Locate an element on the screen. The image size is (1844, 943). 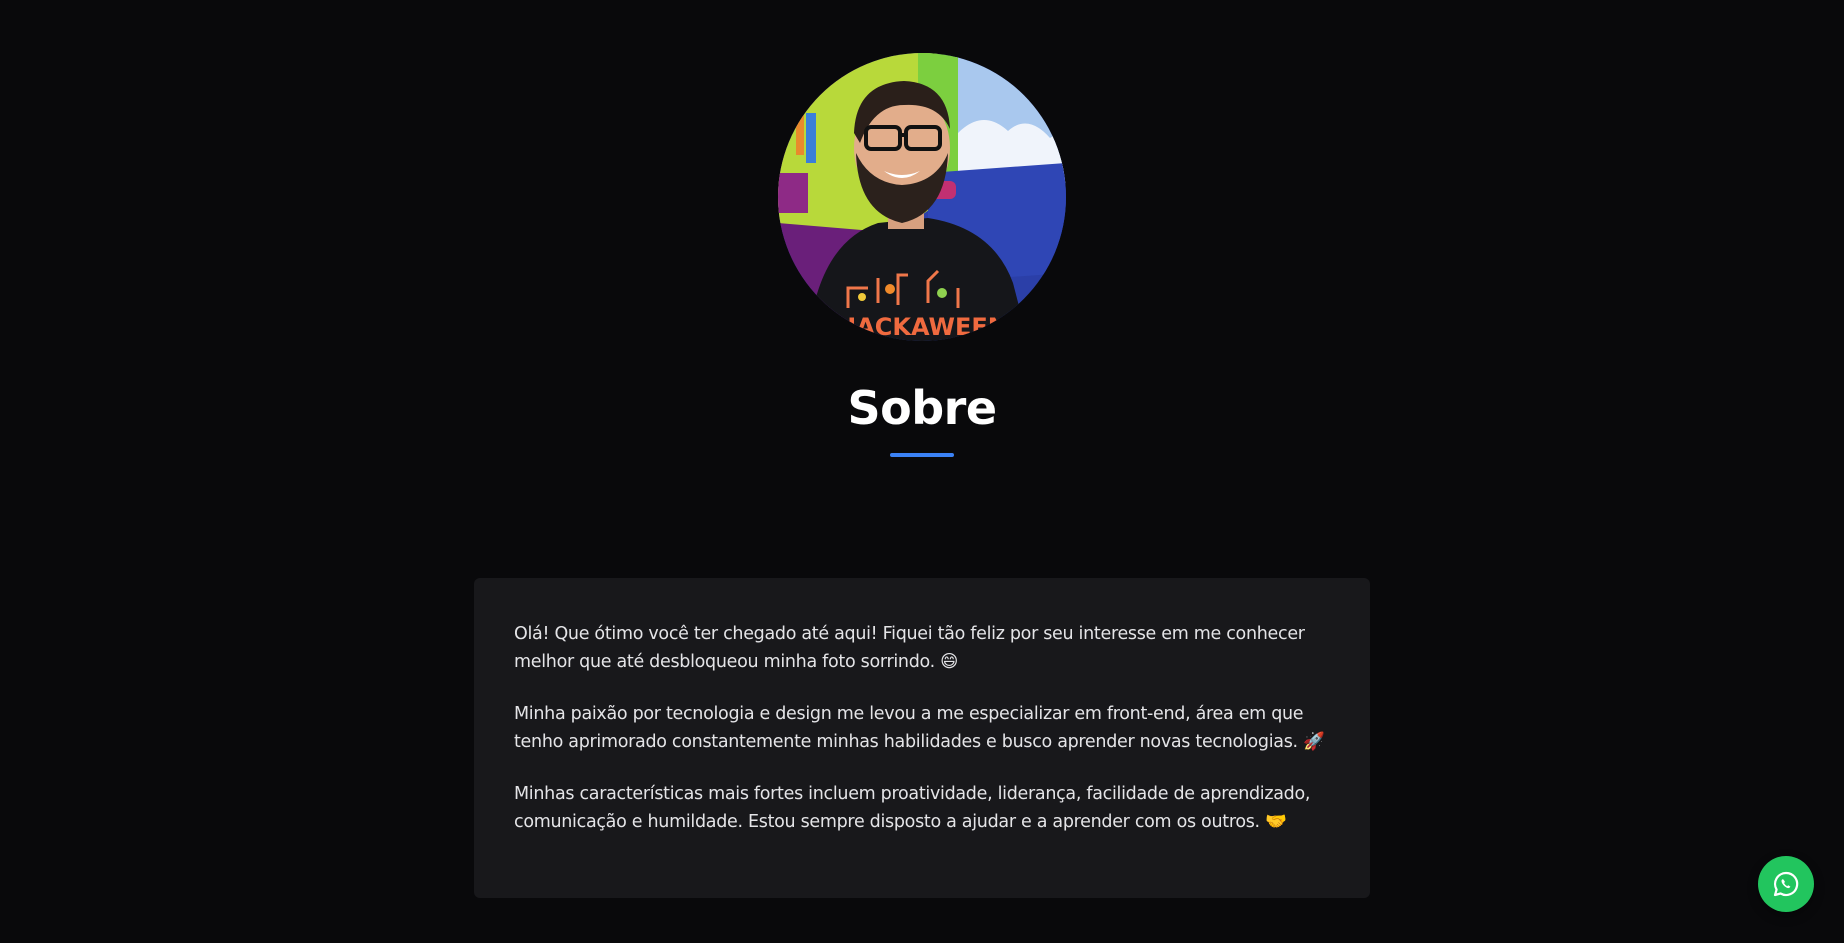
whatsapp-button is located at coordinates (1786, 884).